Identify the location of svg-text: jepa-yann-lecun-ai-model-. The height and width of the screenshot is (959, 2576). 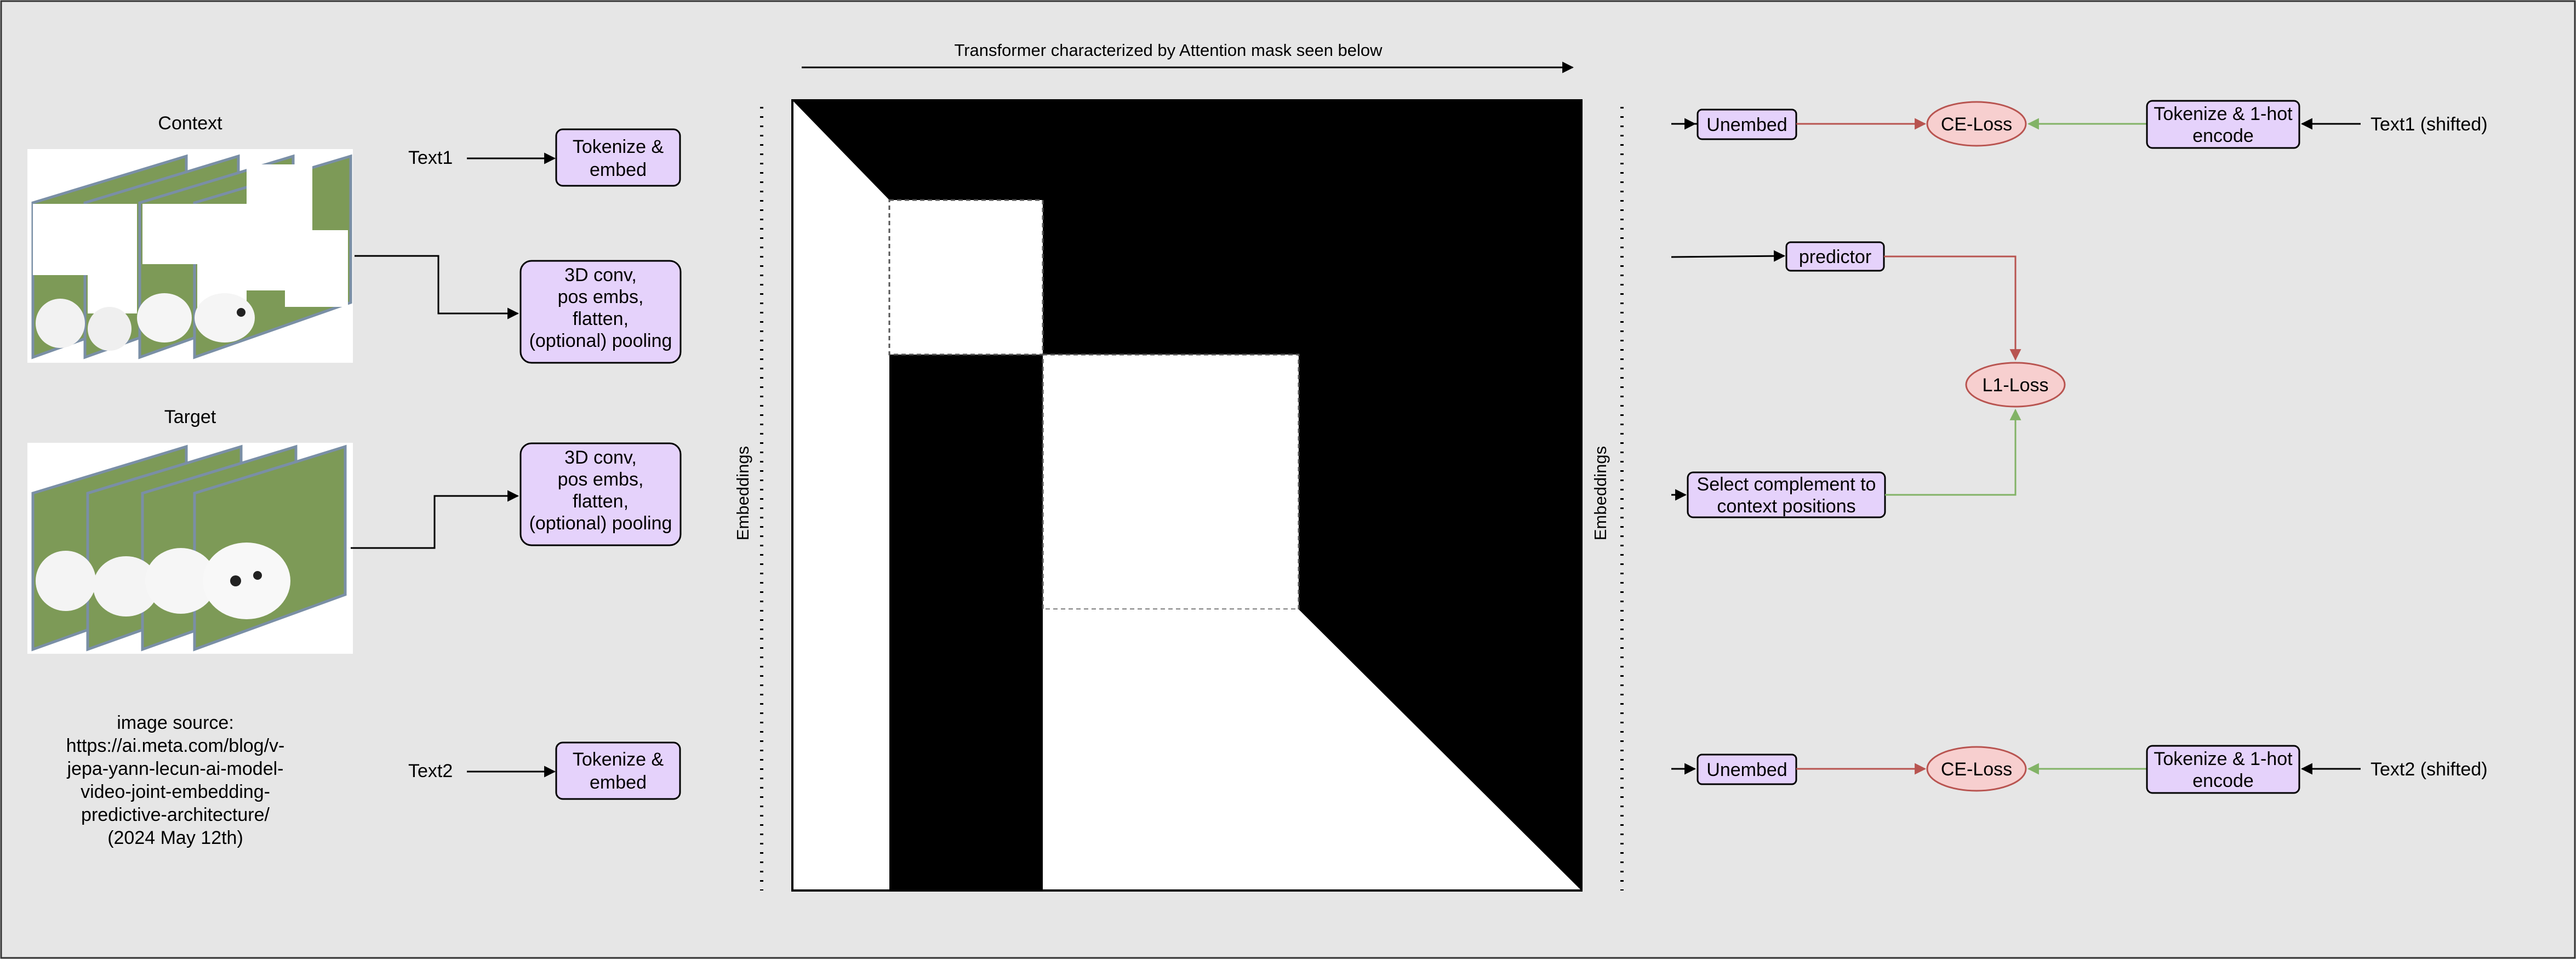
(176, 769).